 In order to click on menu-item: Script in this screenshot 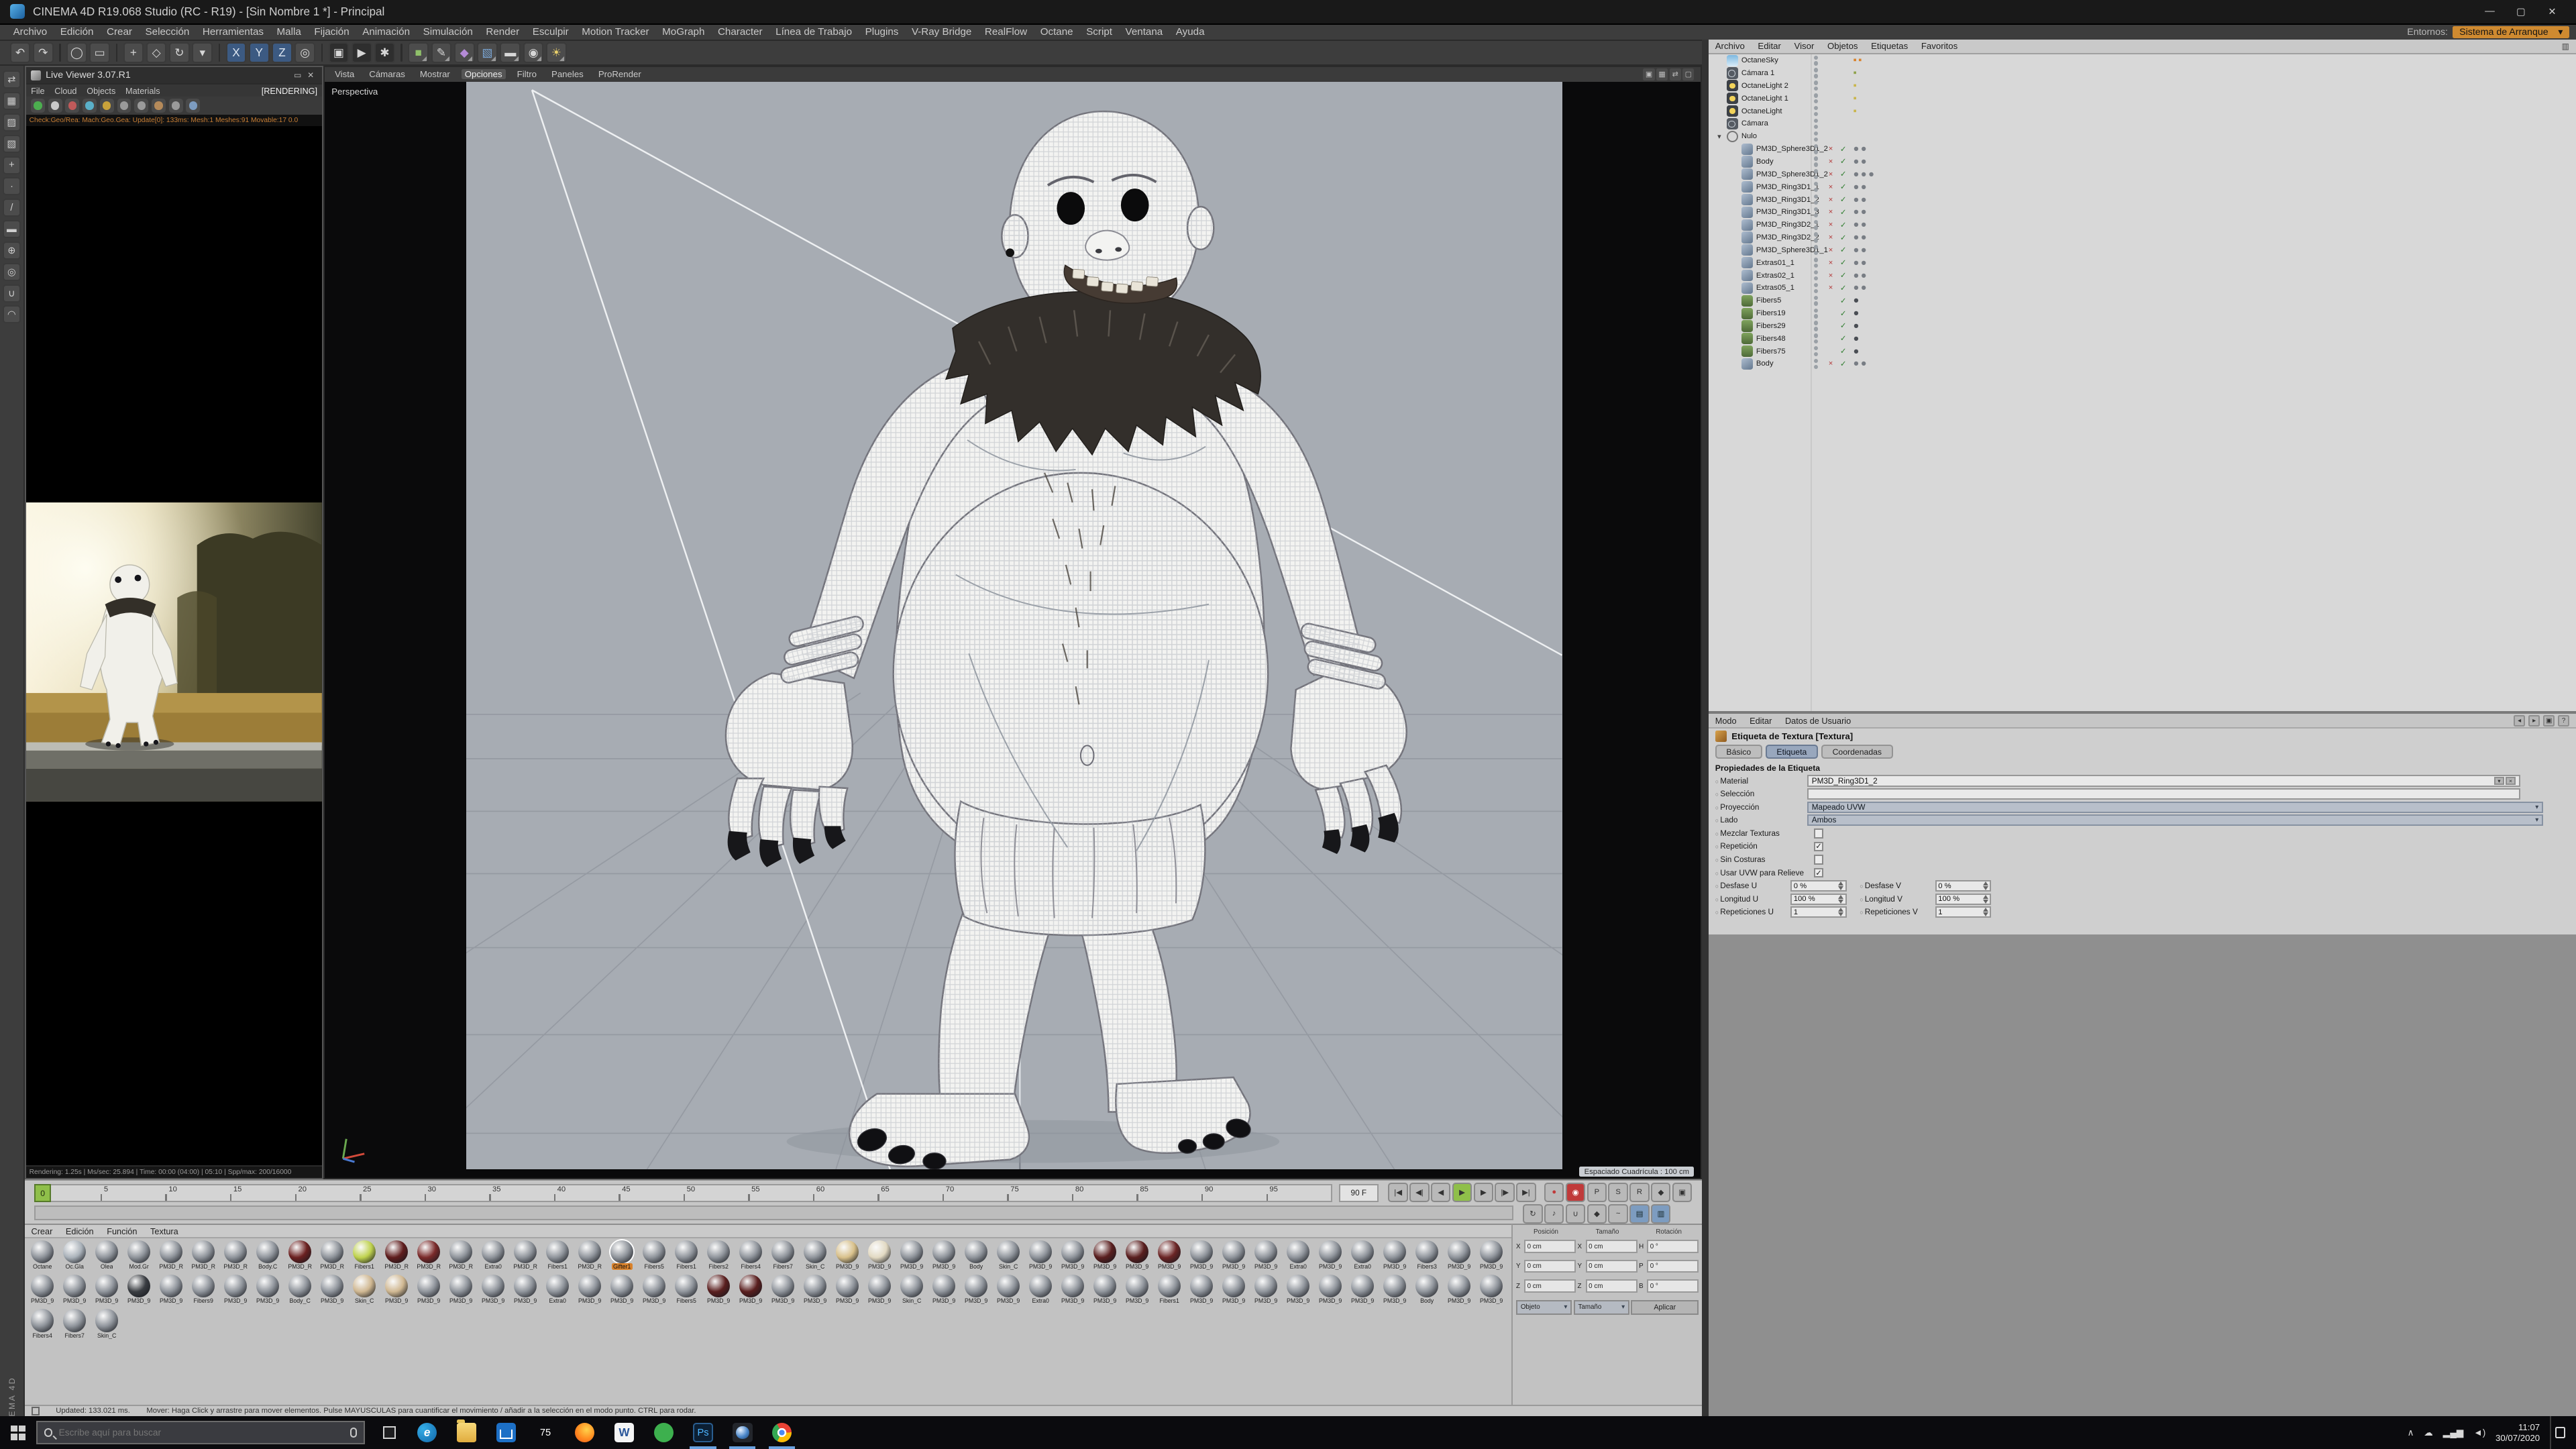, I will do `click(1098, 32)`.